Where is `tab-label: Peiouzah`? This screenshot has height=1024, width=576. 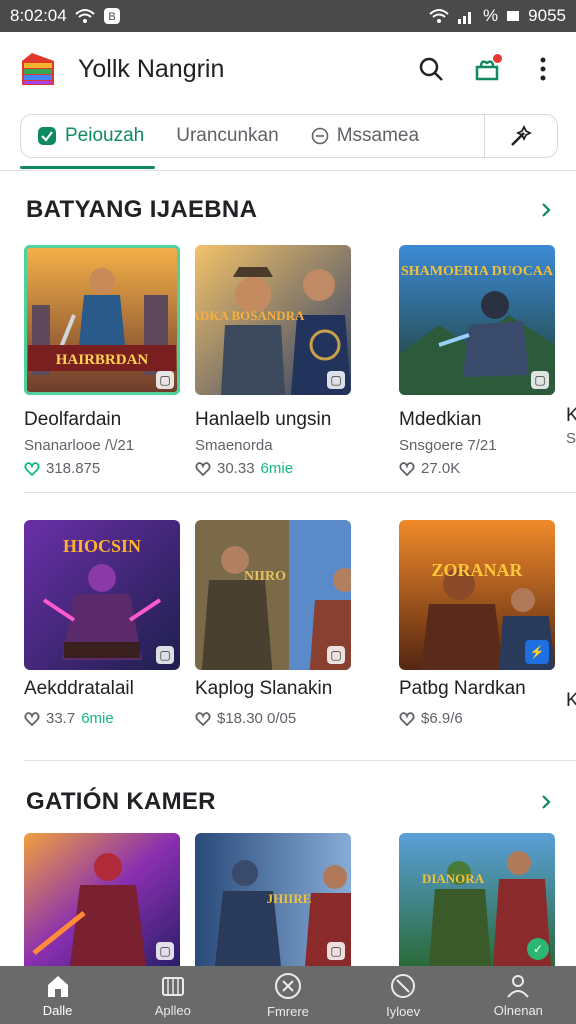 tab-label: Peiouzah is located at coordinates (105, 135).